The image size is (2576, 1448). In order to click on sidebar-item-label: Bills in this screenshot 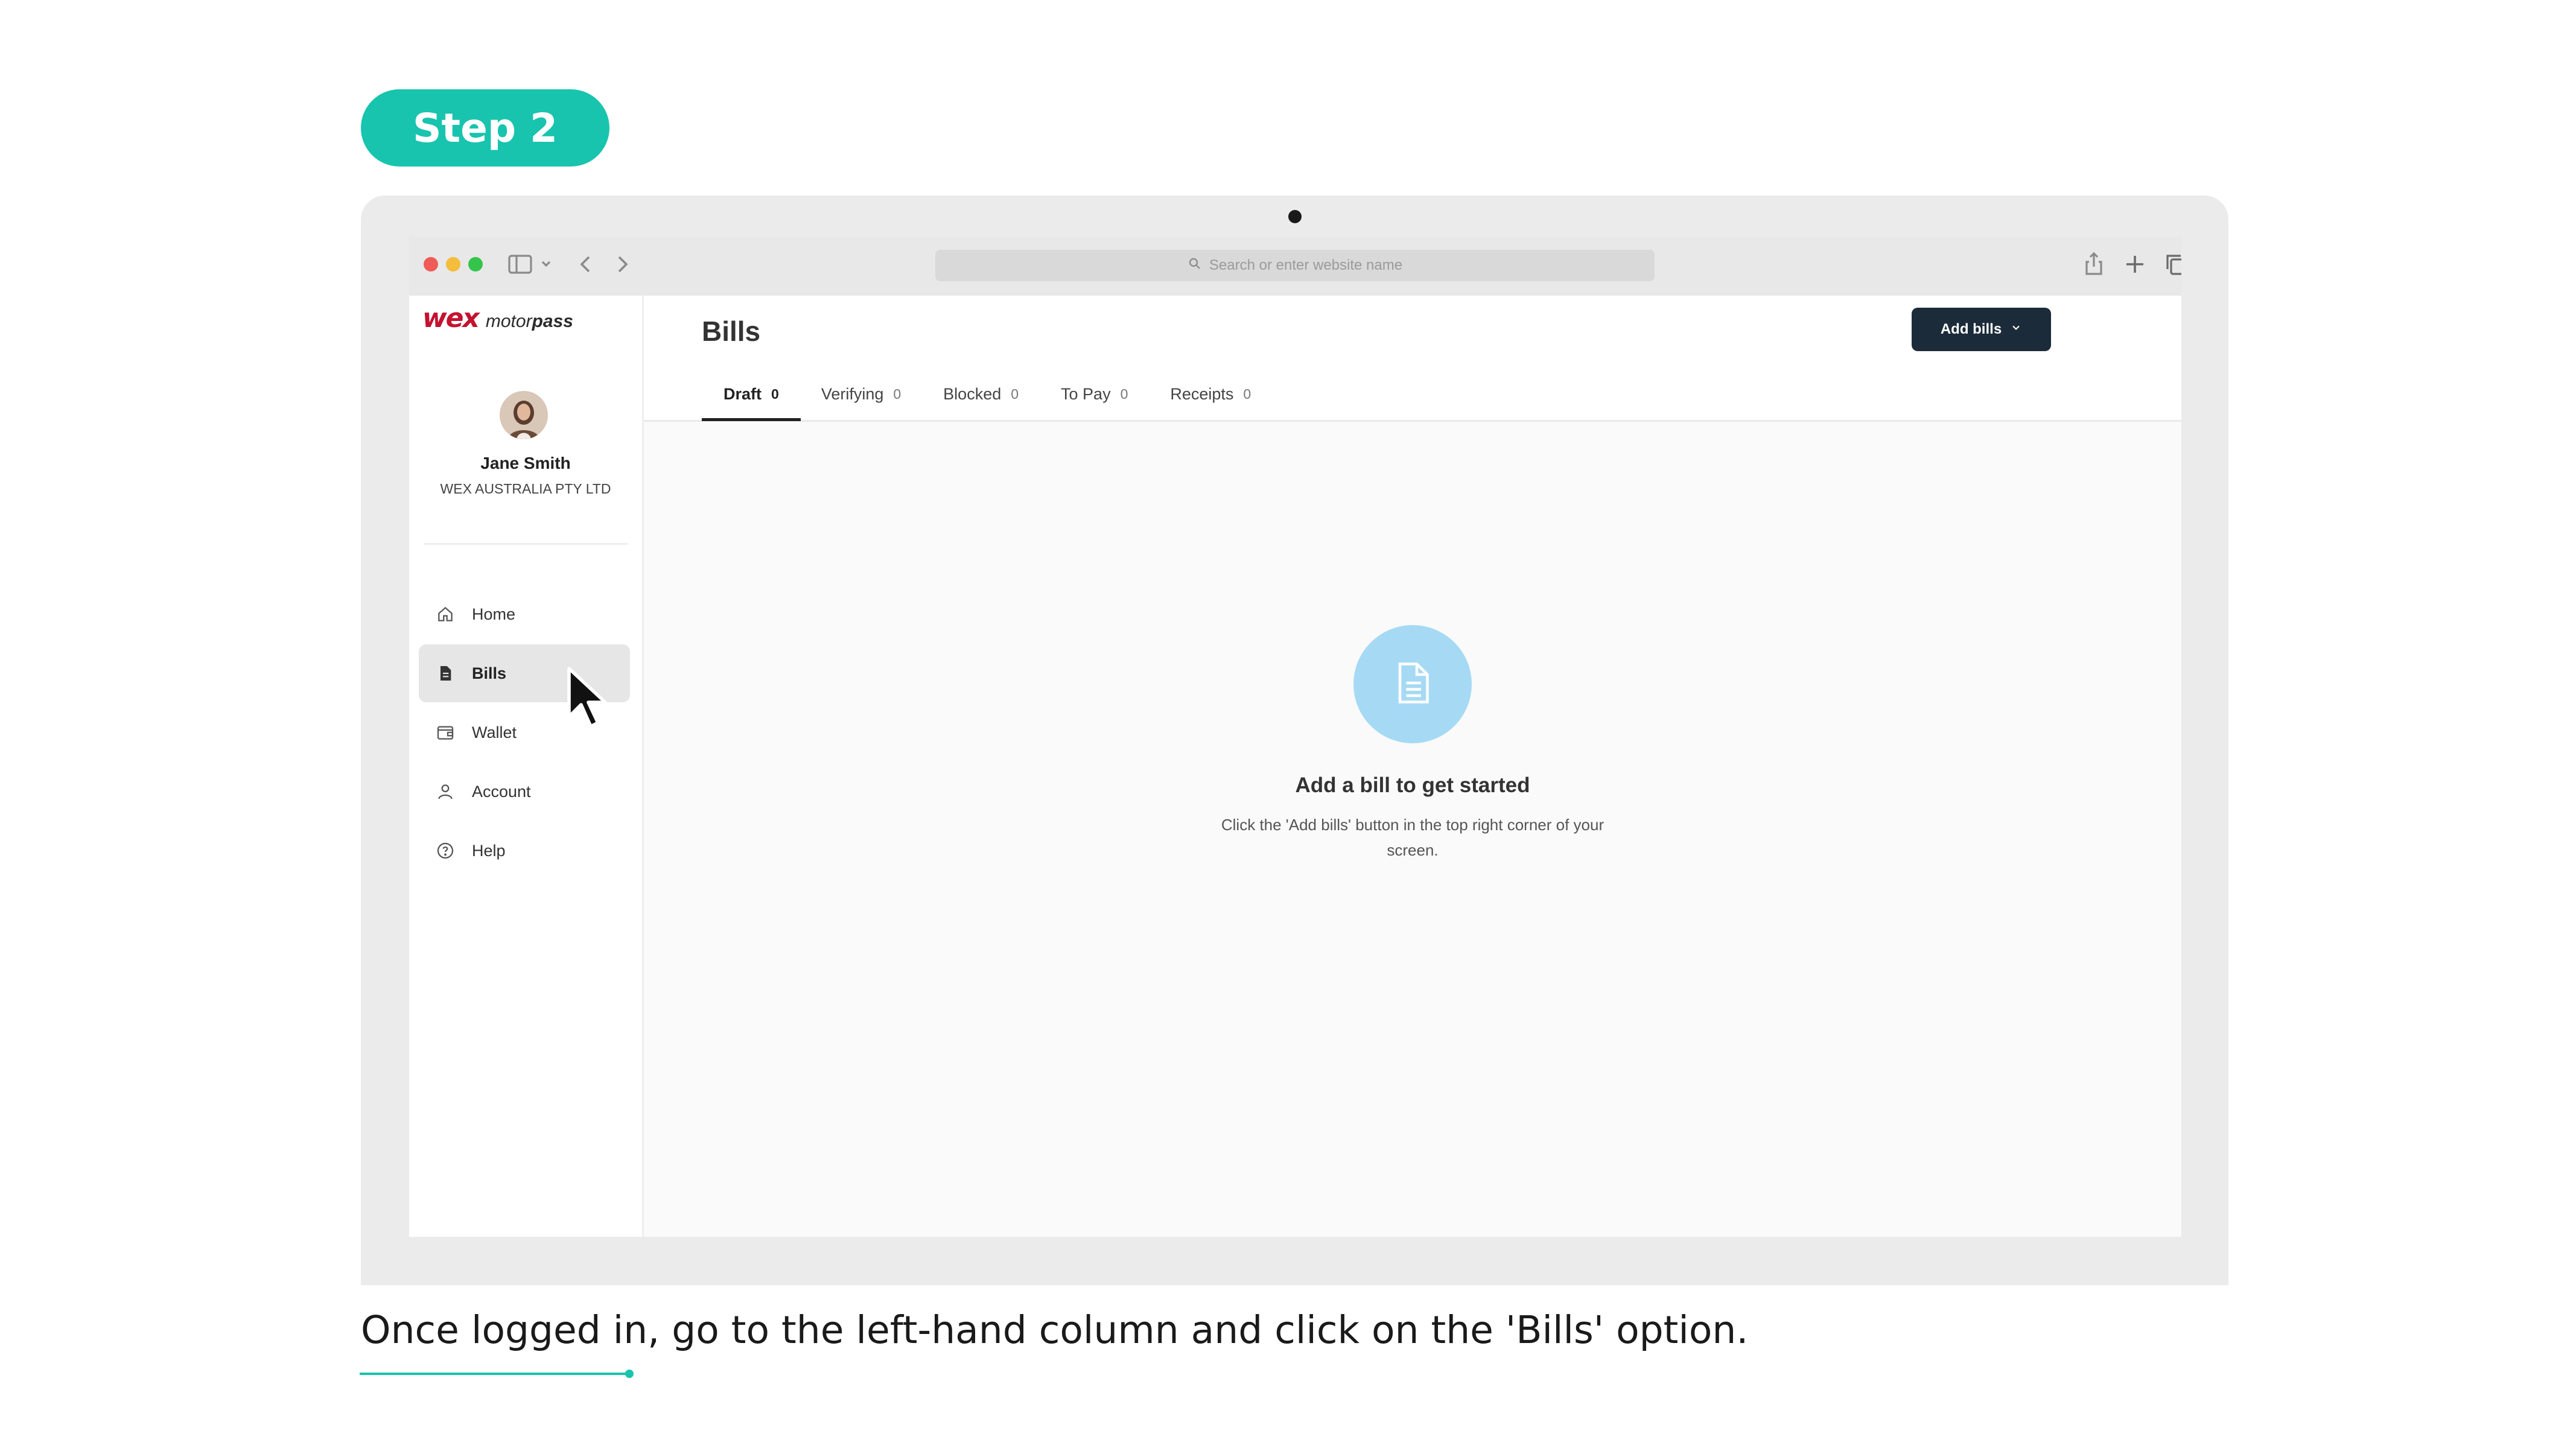, I will do `click(490, 673)`.